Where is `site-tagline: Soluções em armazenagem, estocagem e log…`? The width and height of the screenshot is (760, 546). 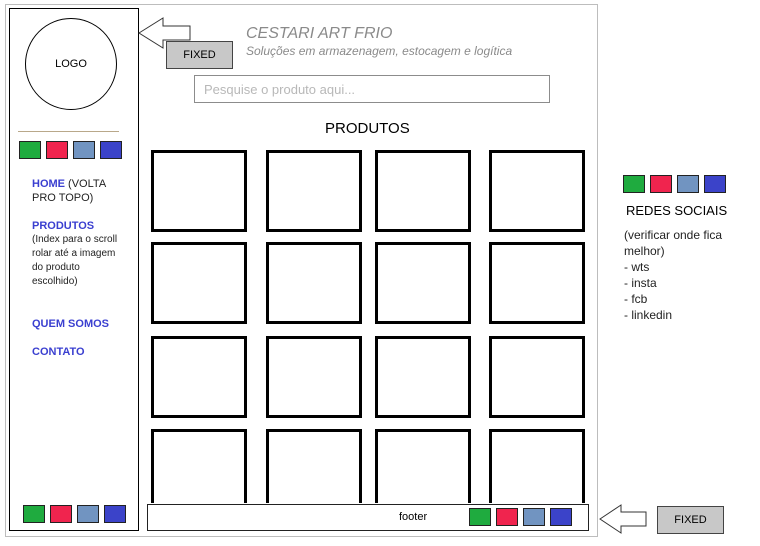 site-tagline: Soluções em armazenagem, estocagem e log… is located at coordinates (379, 51).